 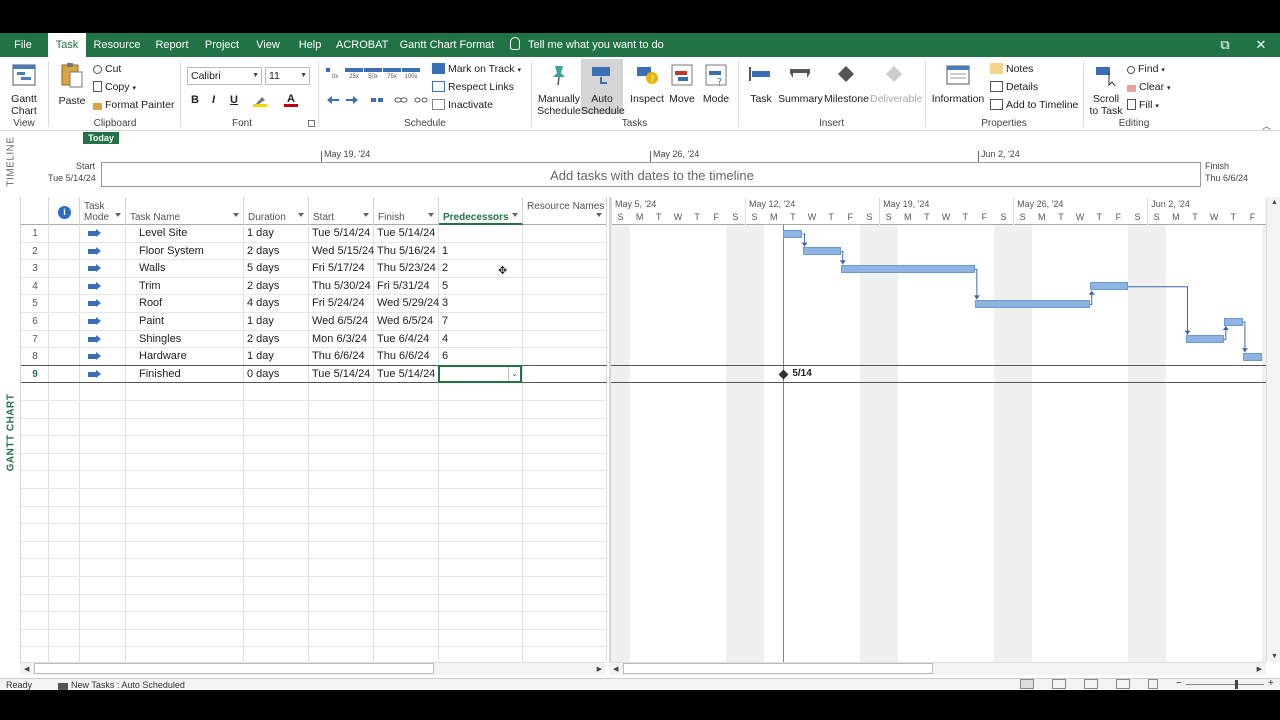 What do you see at coordinates (514, 374) in the screenshot?
I see `chevron-down-icon: ⌄` at bounding box center [514, 374].